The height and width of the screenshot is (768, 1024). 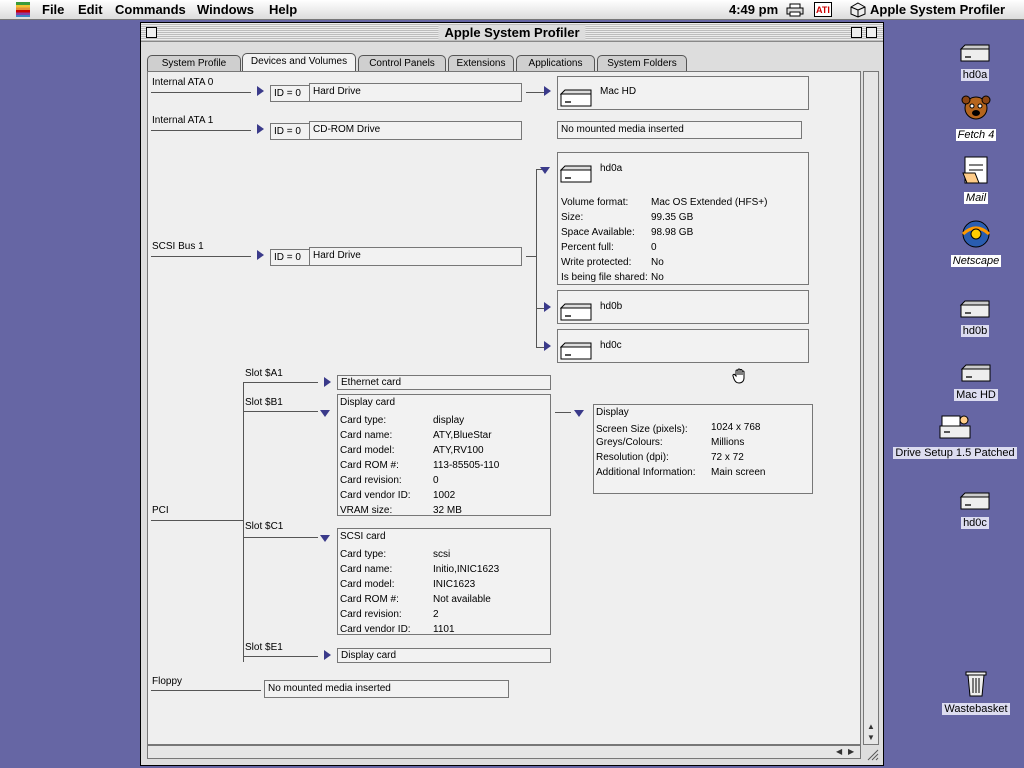 What do you see at coordinates (442, 554) in the screenshot?
I see `detail-value: scsi` at bounding box center [442, 554].